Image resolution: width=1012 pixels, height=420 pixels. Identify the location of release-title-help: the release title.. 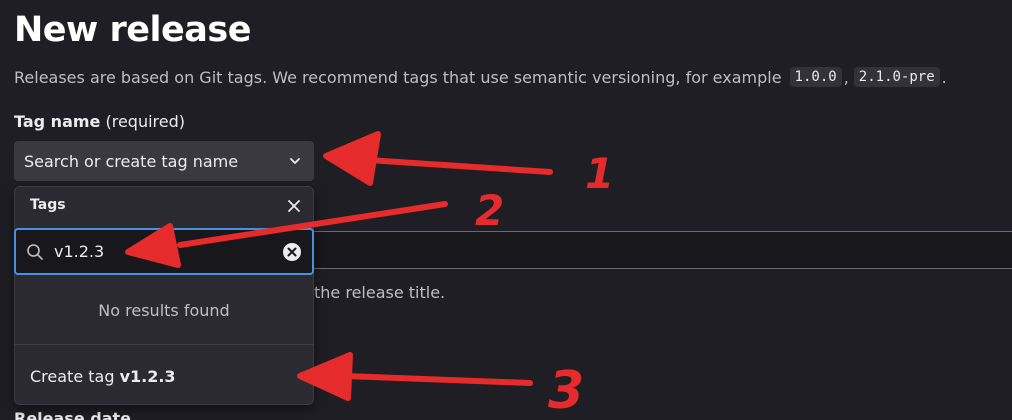
(380, 292).